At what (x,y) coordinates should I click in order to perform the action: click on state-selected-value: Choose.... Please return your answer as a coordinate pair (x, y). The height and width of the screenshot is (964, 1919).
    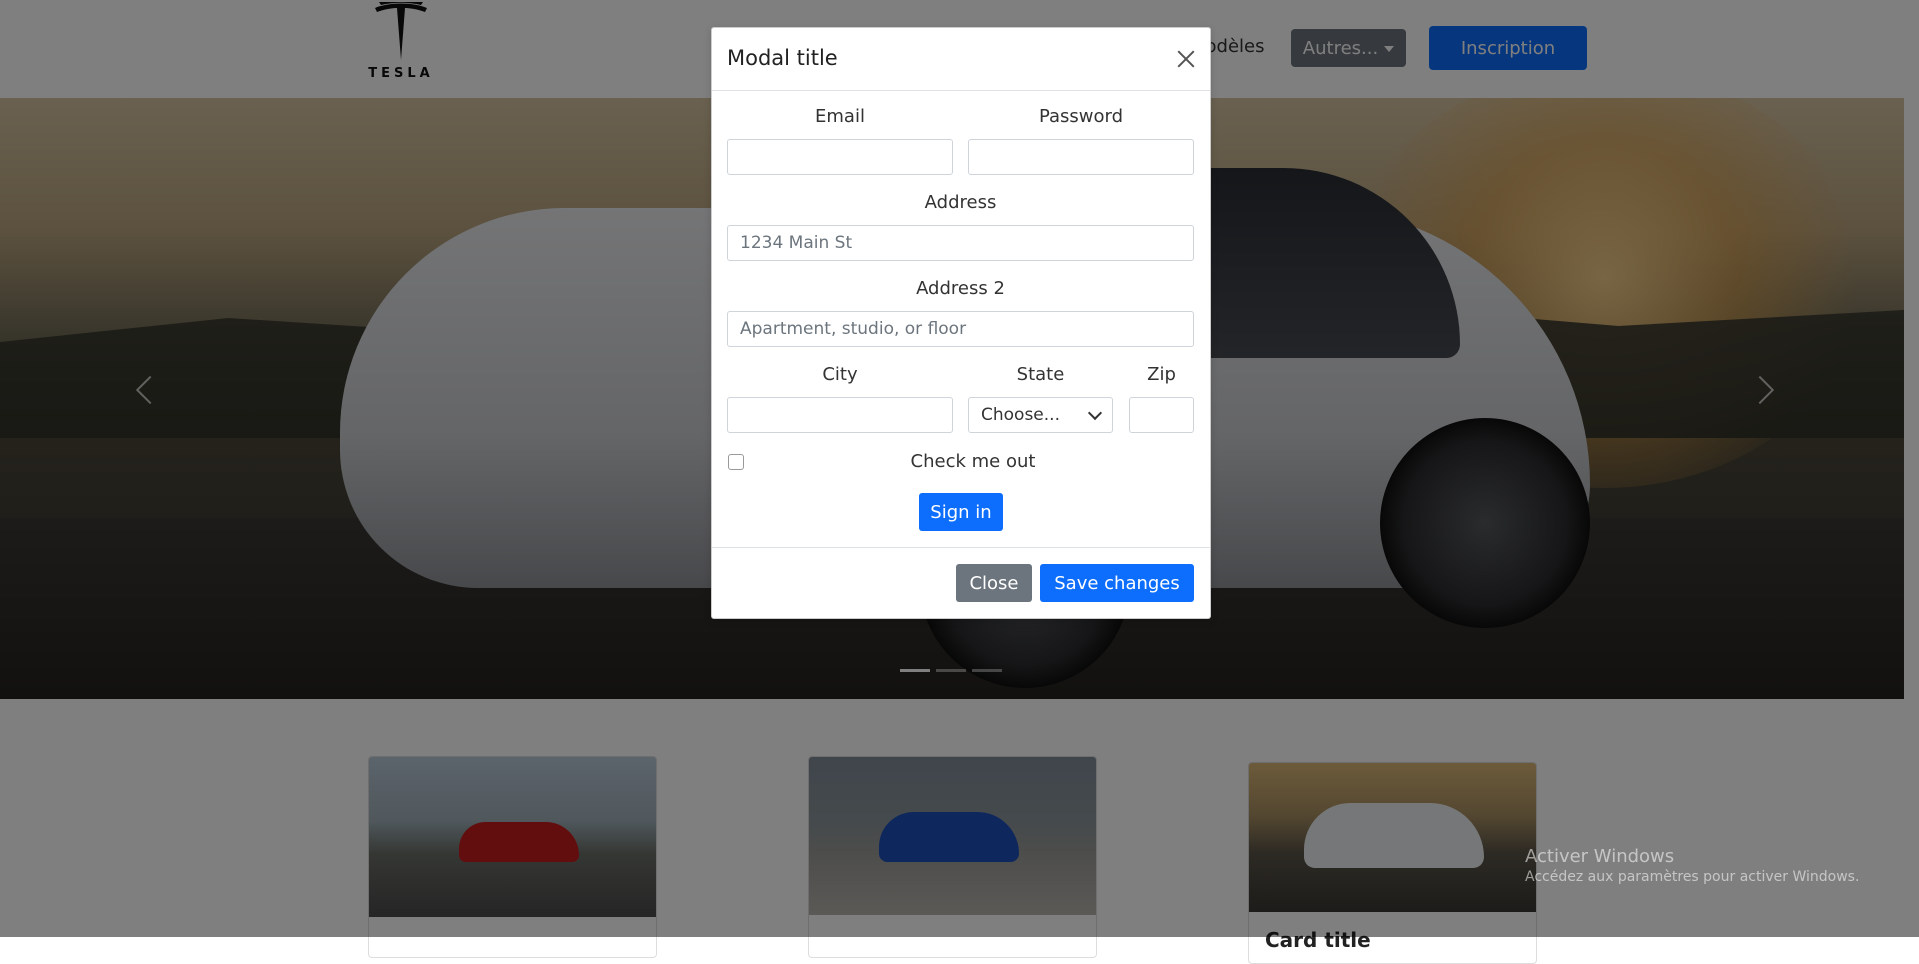
    Looking at the image, I should click on (1020, 415).